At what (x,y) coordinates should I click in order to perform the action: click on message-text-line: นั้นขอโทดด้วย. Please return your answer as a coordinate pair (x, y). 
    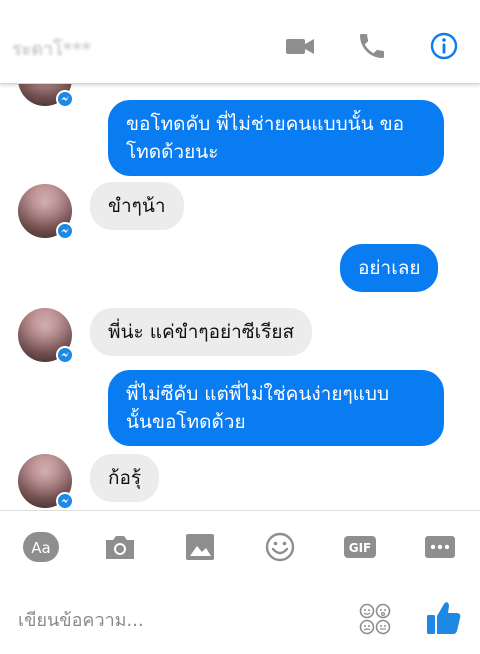
    Looking at the image, I should click on (186, 422).